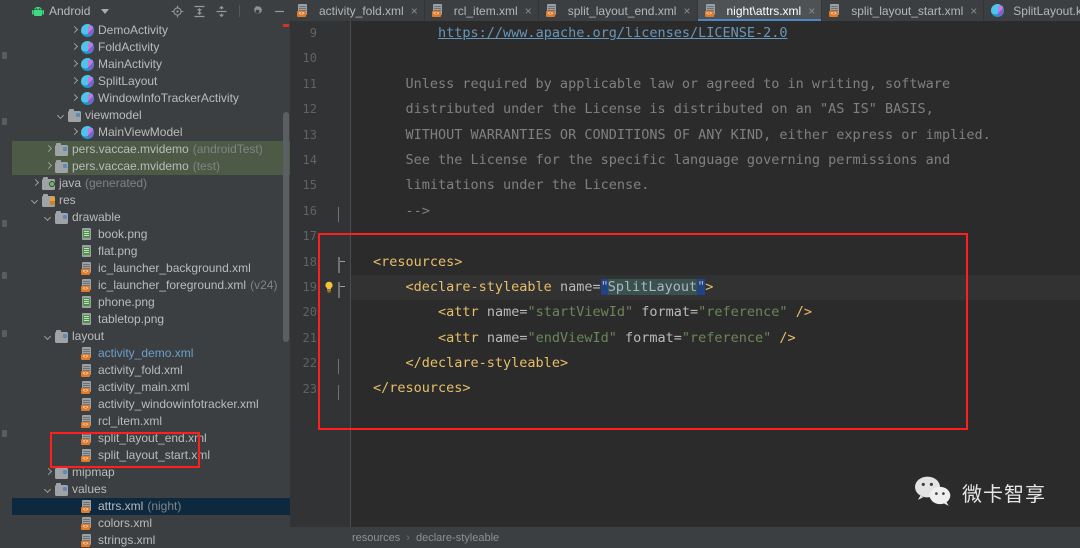 The width and height of the screenshot is (1080, 548). What do you see at coordinates (151, 455) in the screenshot?
I see `tree-row-split-layout-start-xml: <> split_layout_start.xml` at bounding box center [151, 455].